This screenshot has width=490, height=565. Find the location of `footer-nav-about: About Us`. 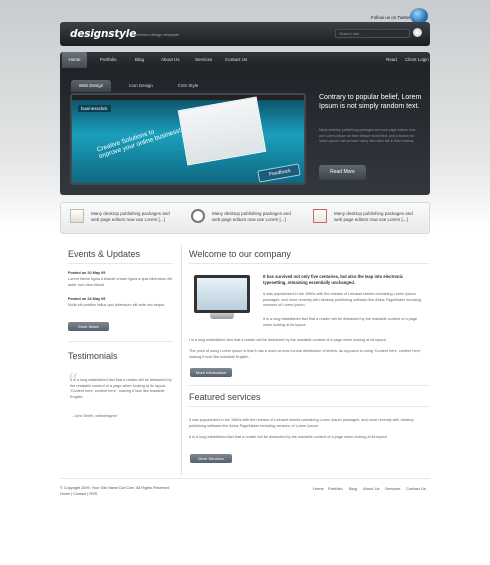

footer-nav-about: About Us is located at coordinates (371, 488).